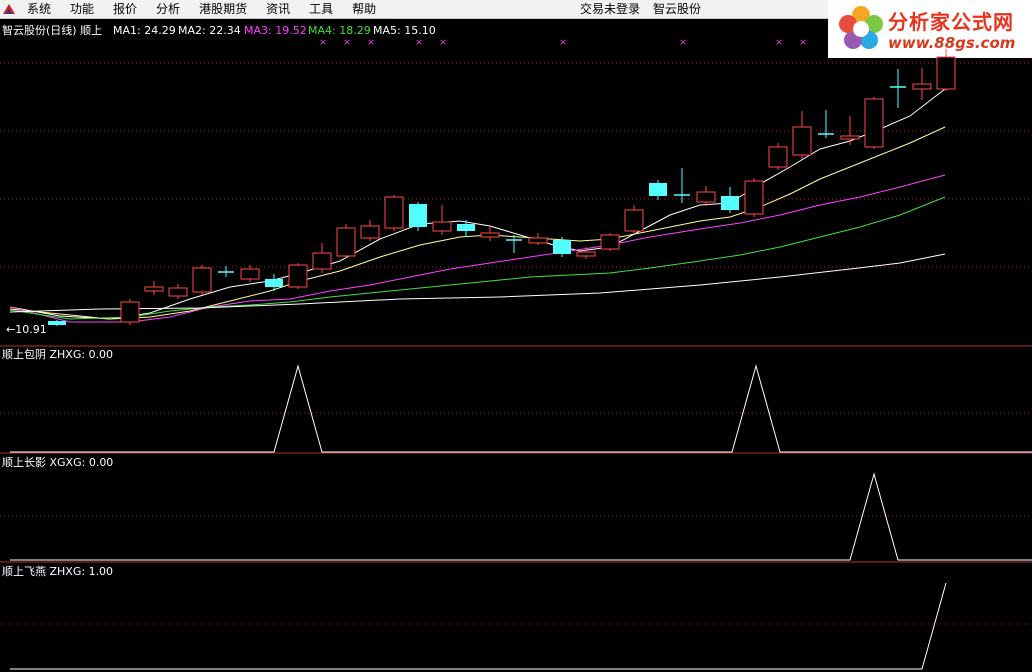  Describe the element at coordinates (168, 9) in the screenshot. I see `menu-analysis: 分析` at that location.